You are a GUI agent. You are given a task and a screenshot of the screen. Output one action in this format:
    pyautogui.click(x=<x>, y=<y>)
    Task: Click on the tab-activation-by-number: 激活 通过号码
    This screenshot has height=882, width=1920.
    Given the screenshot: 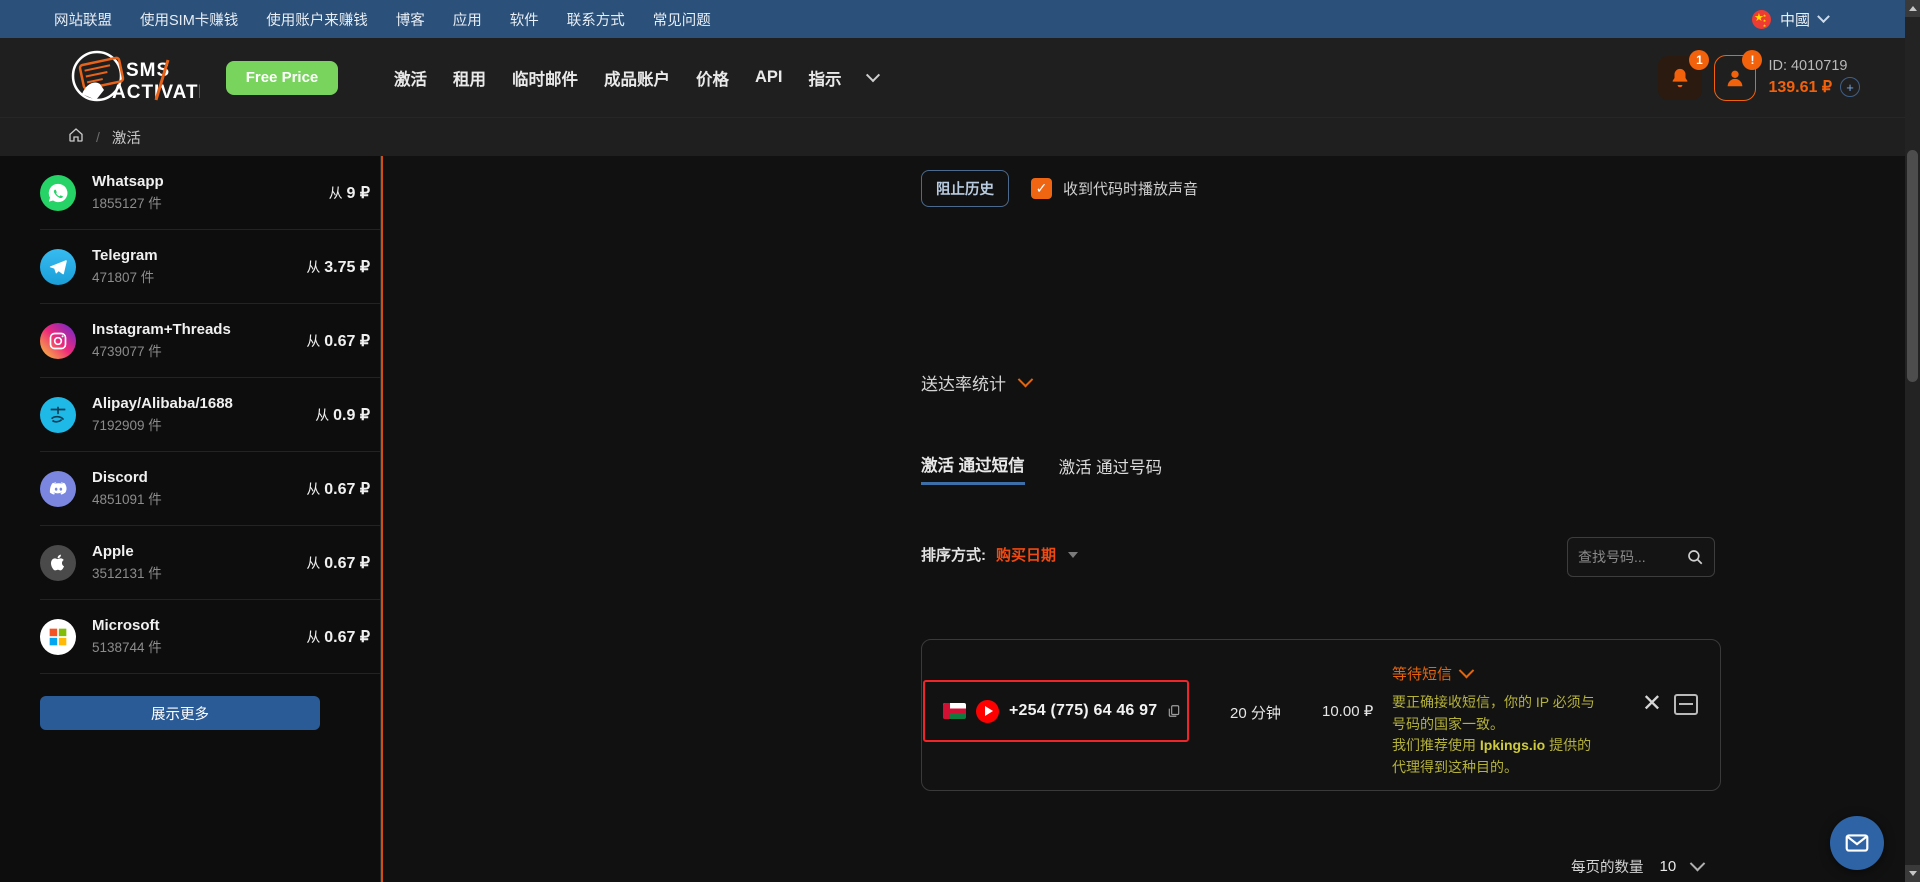 What is the action you would take?
    pyautogui.click(x=1111, y=469)
    